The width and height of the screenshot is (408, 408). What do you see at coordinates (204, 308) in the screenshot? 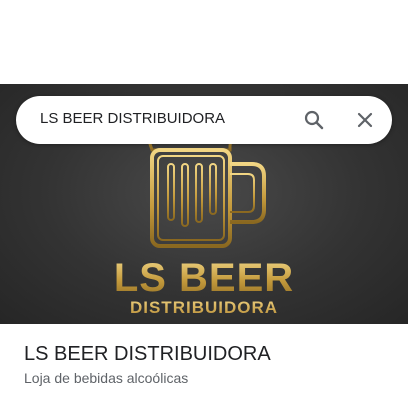
I see `logo-brand-subtitle: DISTRIBUIDORA` at bounding box center [204, 308].